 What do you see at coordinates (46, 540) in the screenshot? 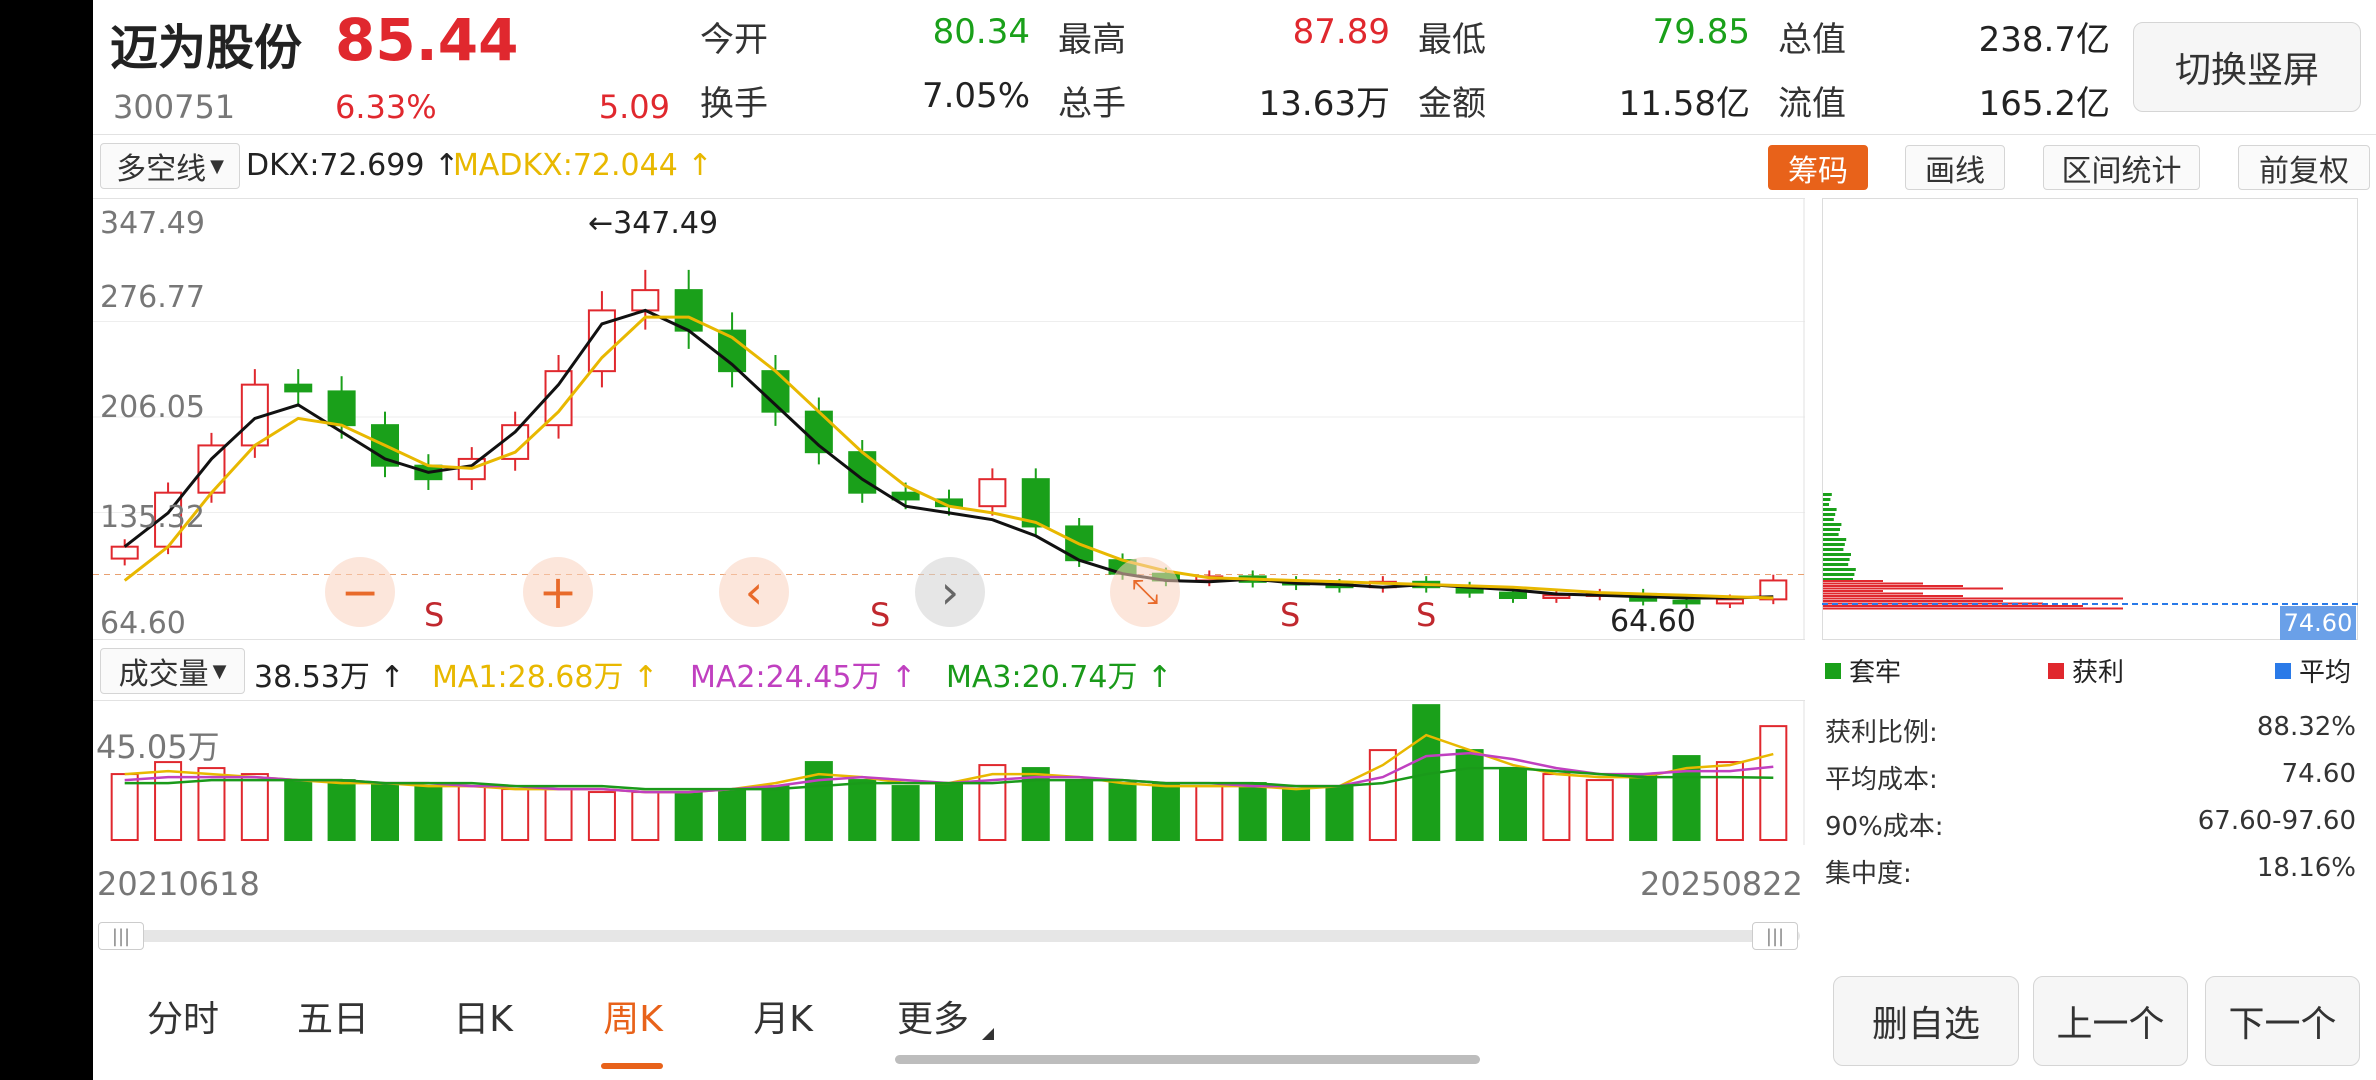
I see `left-edge-bar` at bounding box center [46, 540].